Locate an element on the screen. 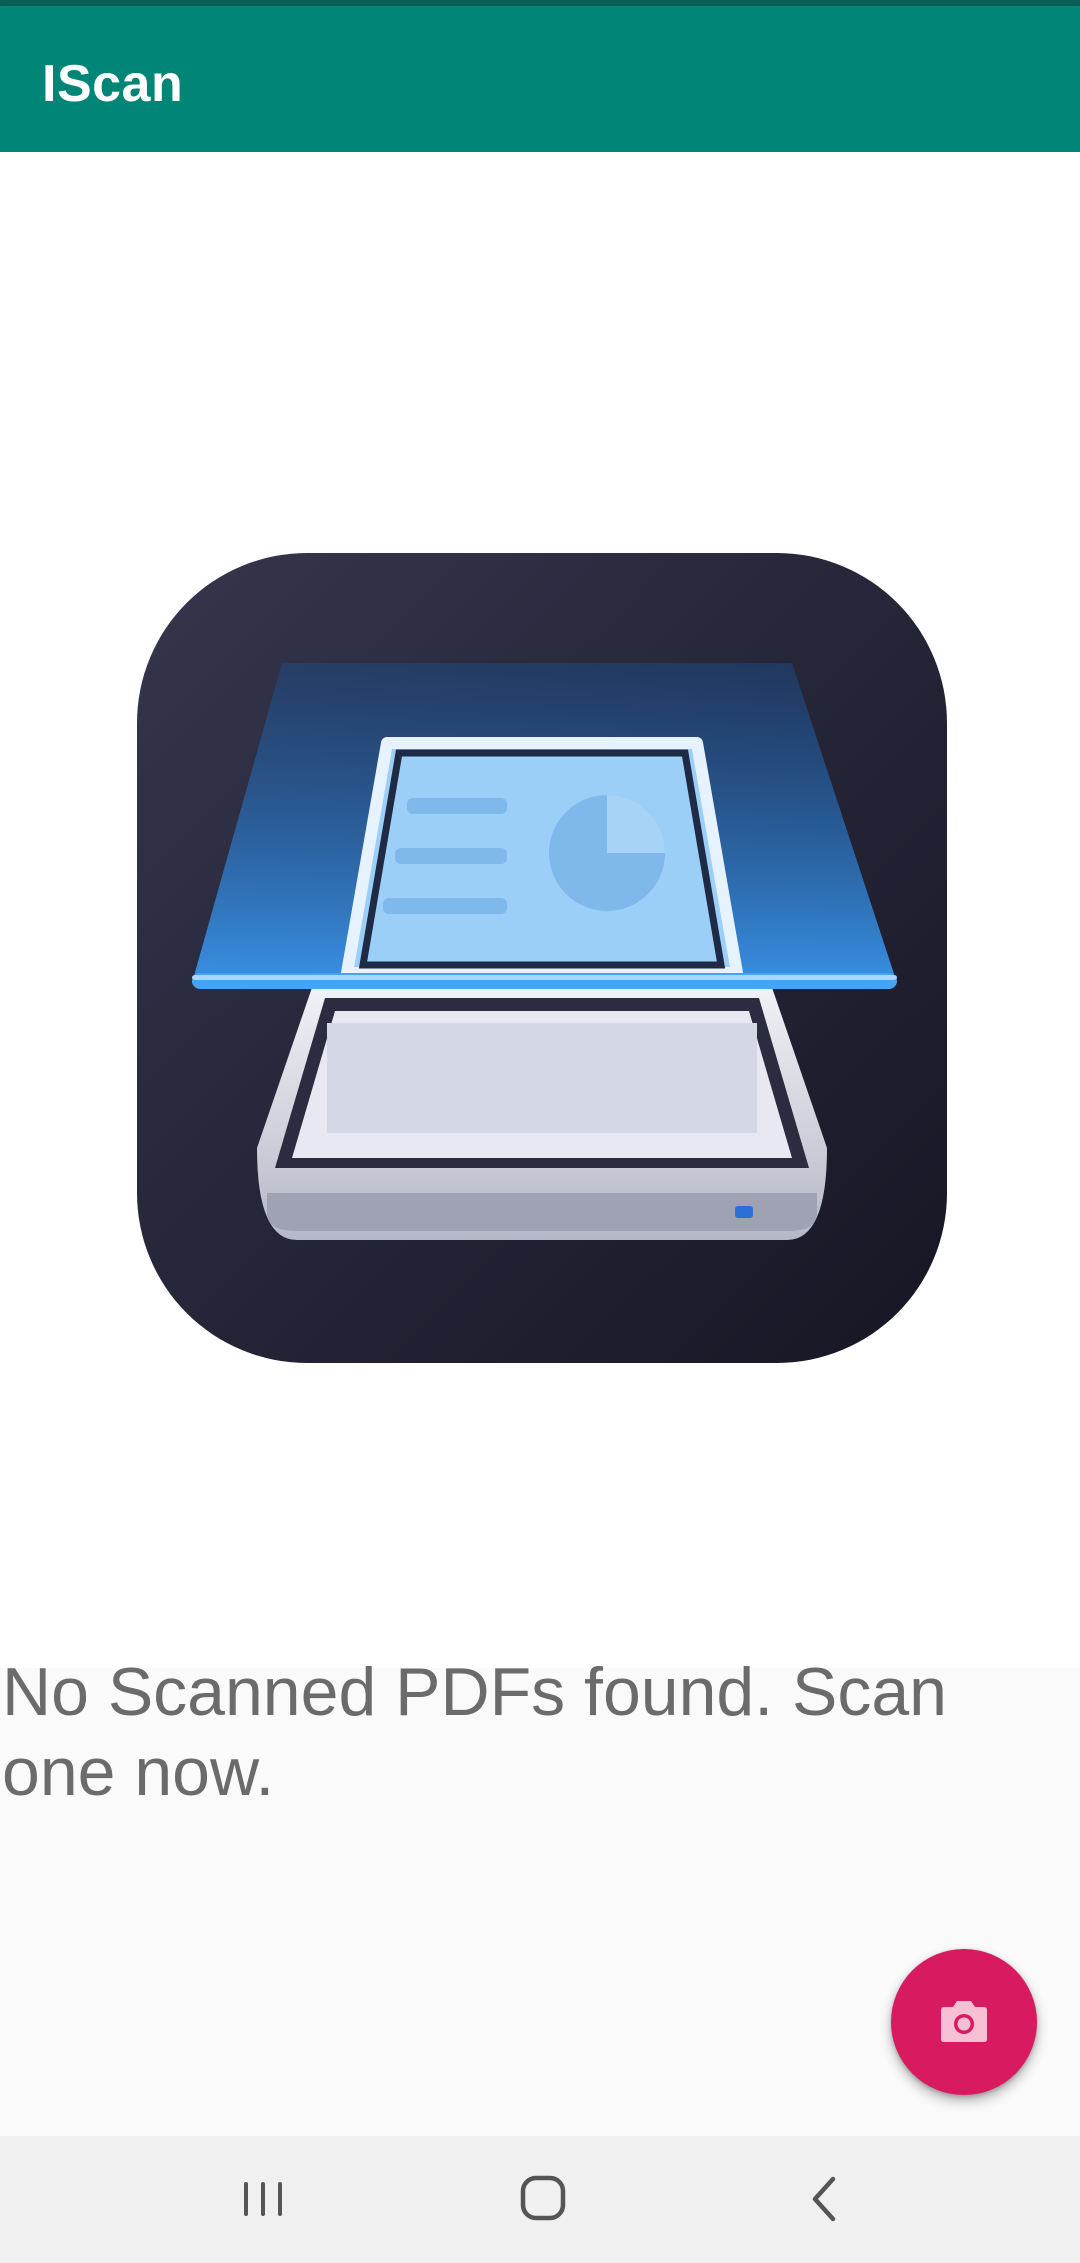  scan-camera-button is located at coordinates (964, 2022).